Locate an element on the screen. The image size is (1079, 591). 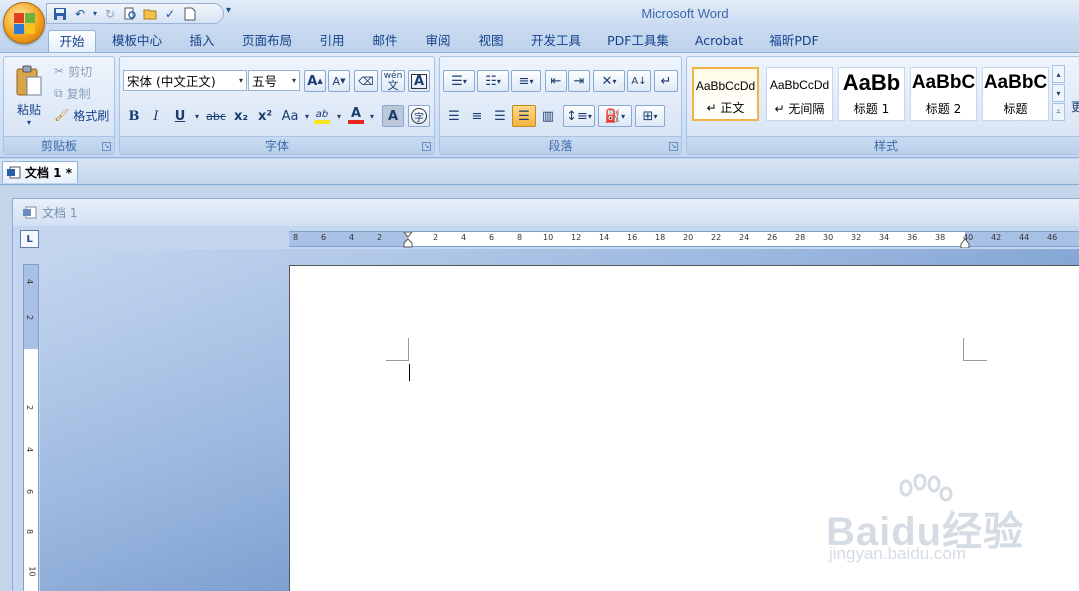
styles-scroll-down-icon: ▾ is located at coordinates (1058, 93).